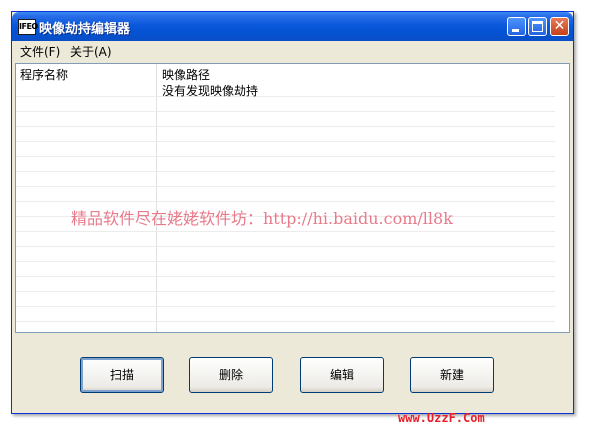 Image resolution: width=596 pixels, height=434 pixels. I want to click on scan-button: 扫描, so click(122, 375).